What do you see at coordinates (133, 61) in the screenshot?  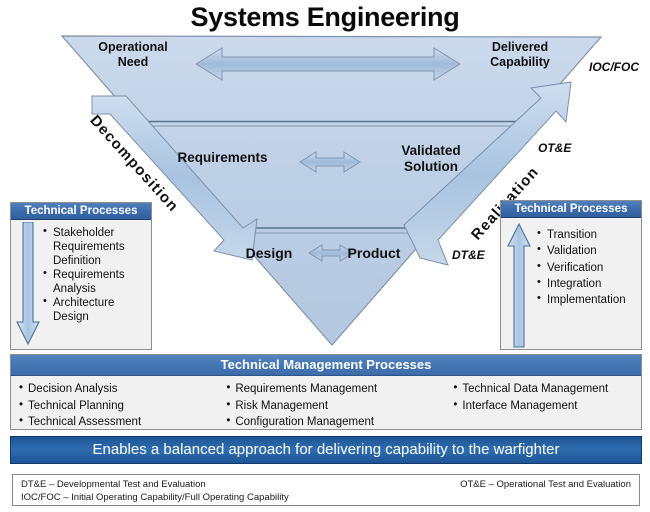 I see `operational-need-line2: Need` at bounding box center [133, 61].